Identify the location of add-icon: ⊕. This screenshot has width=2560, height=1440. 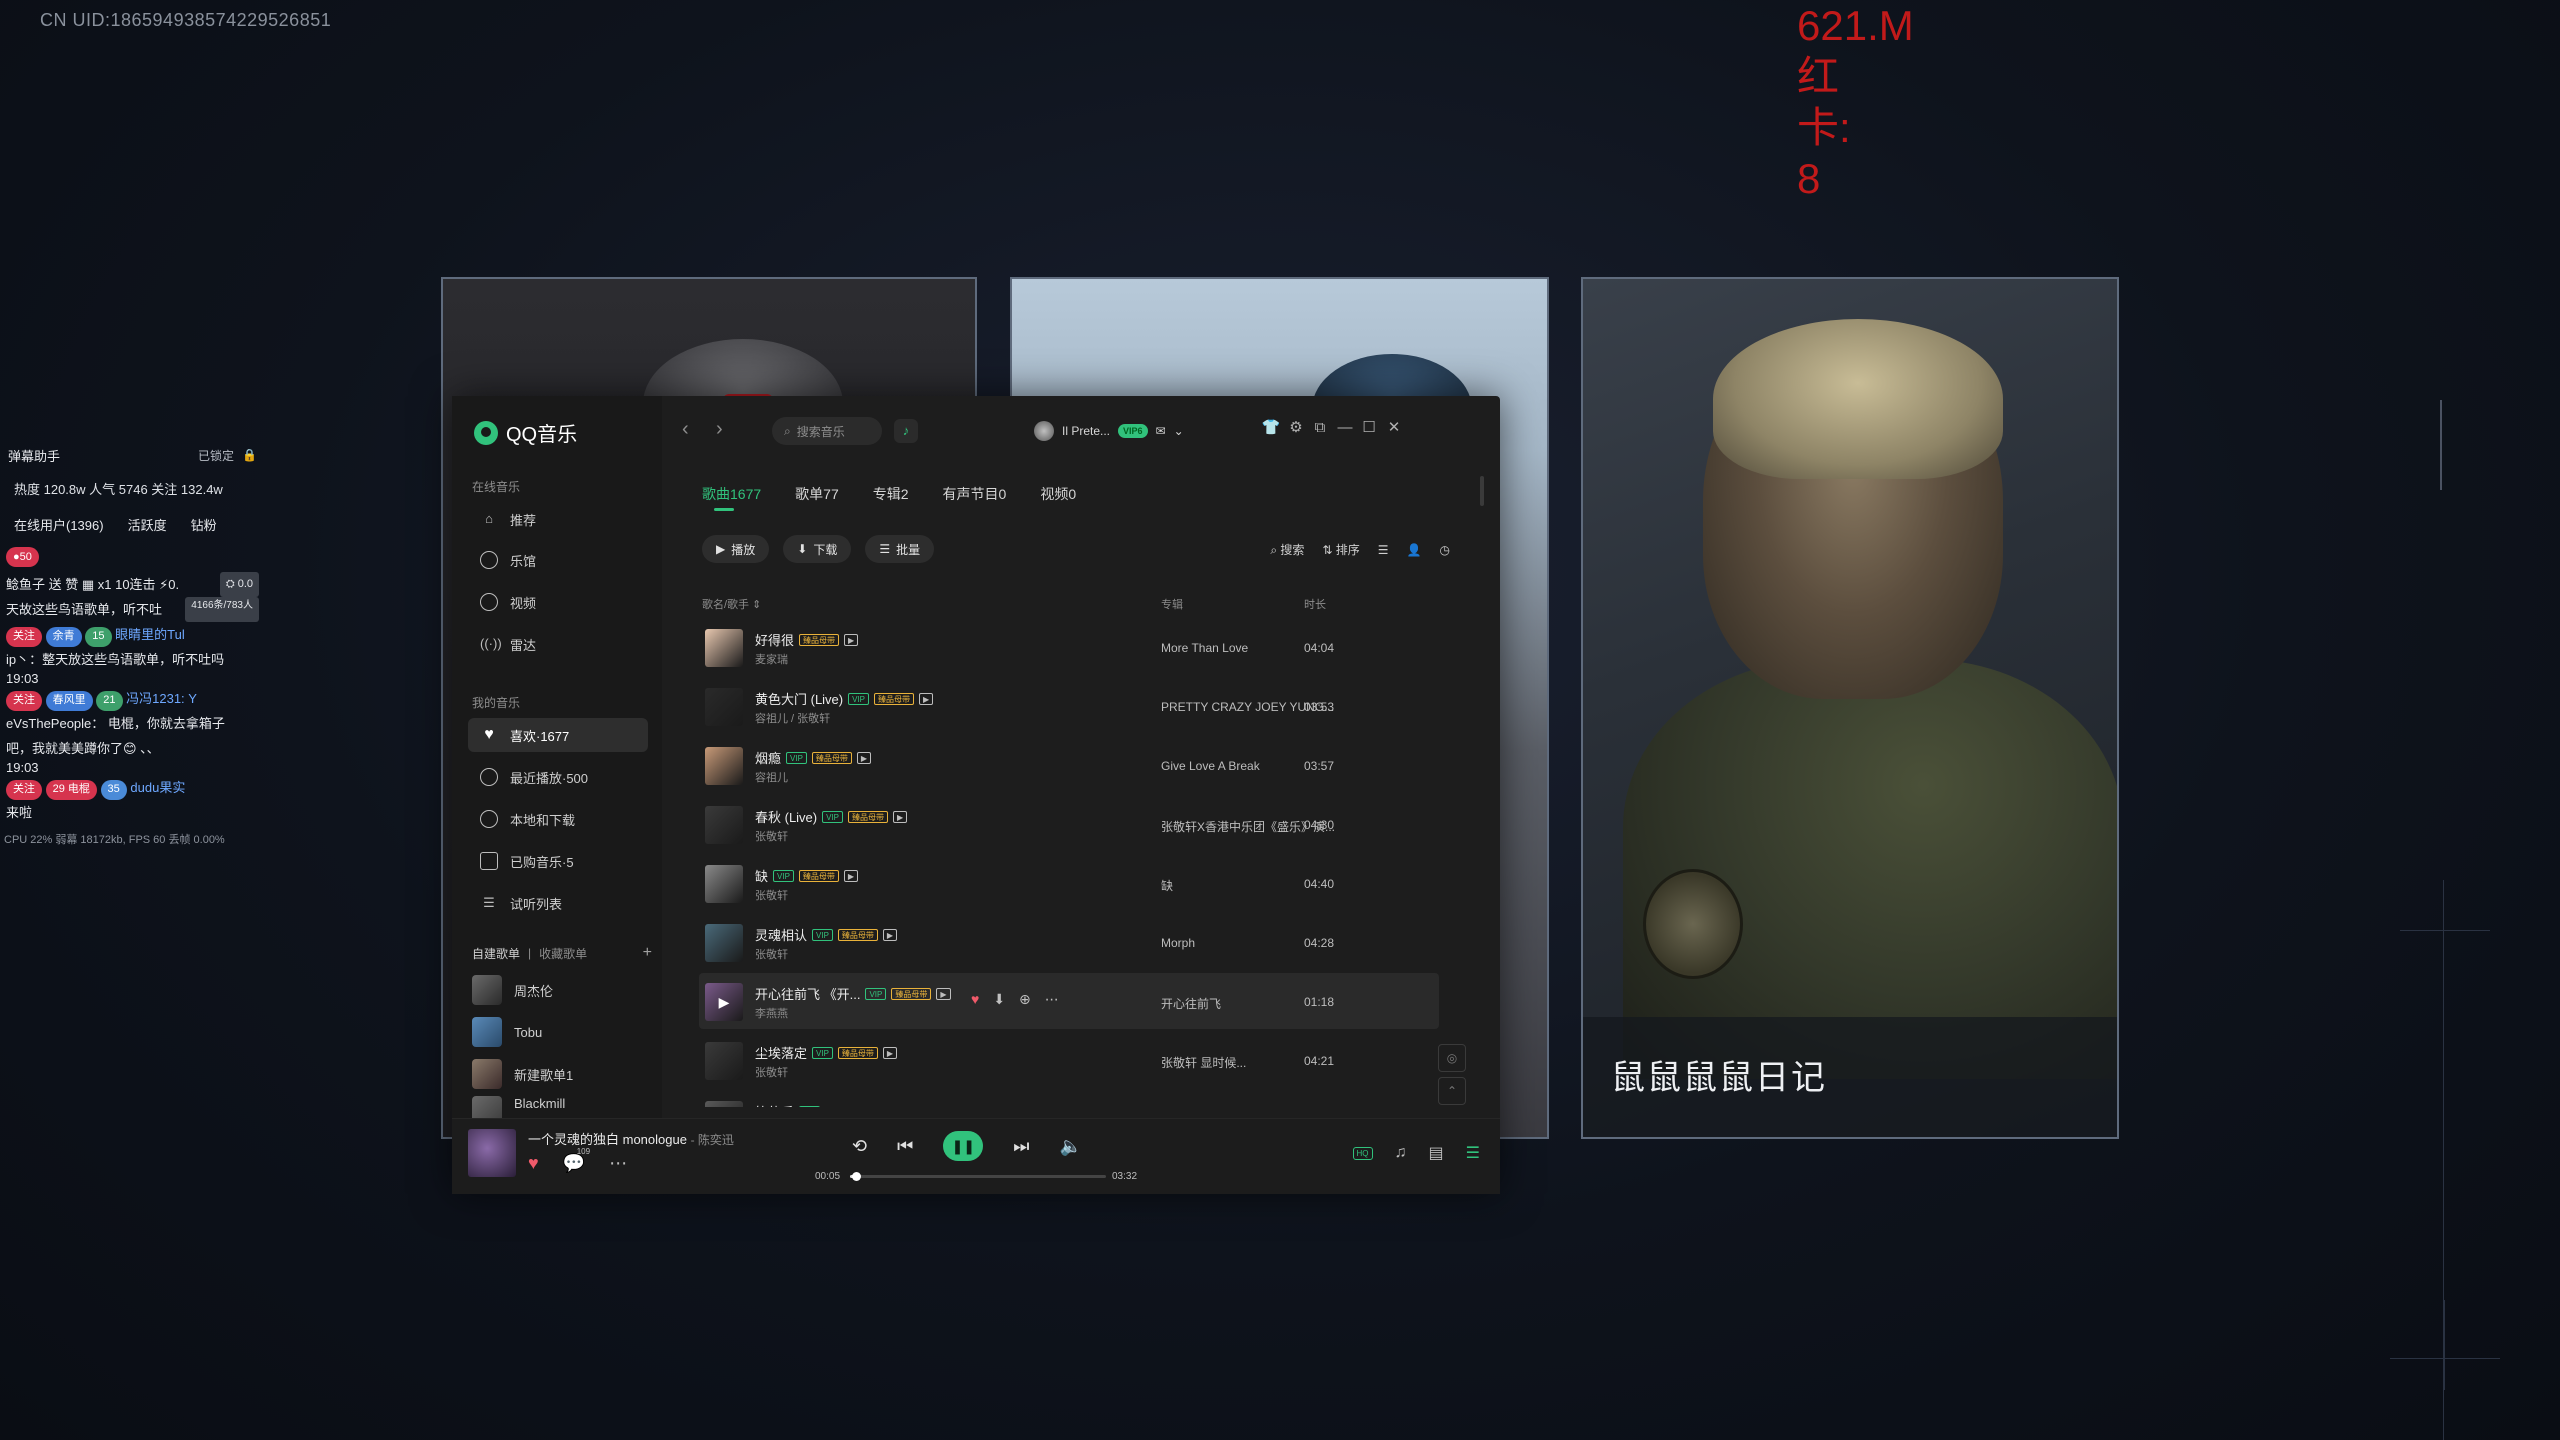
(1025, 999).